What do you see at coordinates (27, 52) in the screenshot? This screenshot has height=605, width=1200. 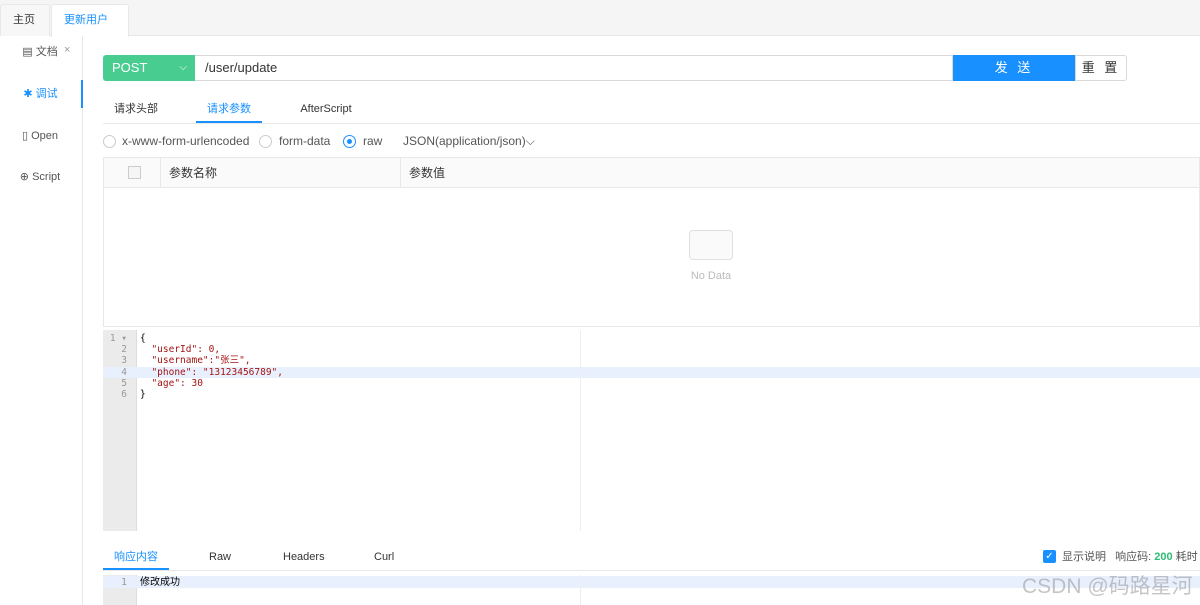 I see `document-icon: ▤` at bounding box center [27, 52].